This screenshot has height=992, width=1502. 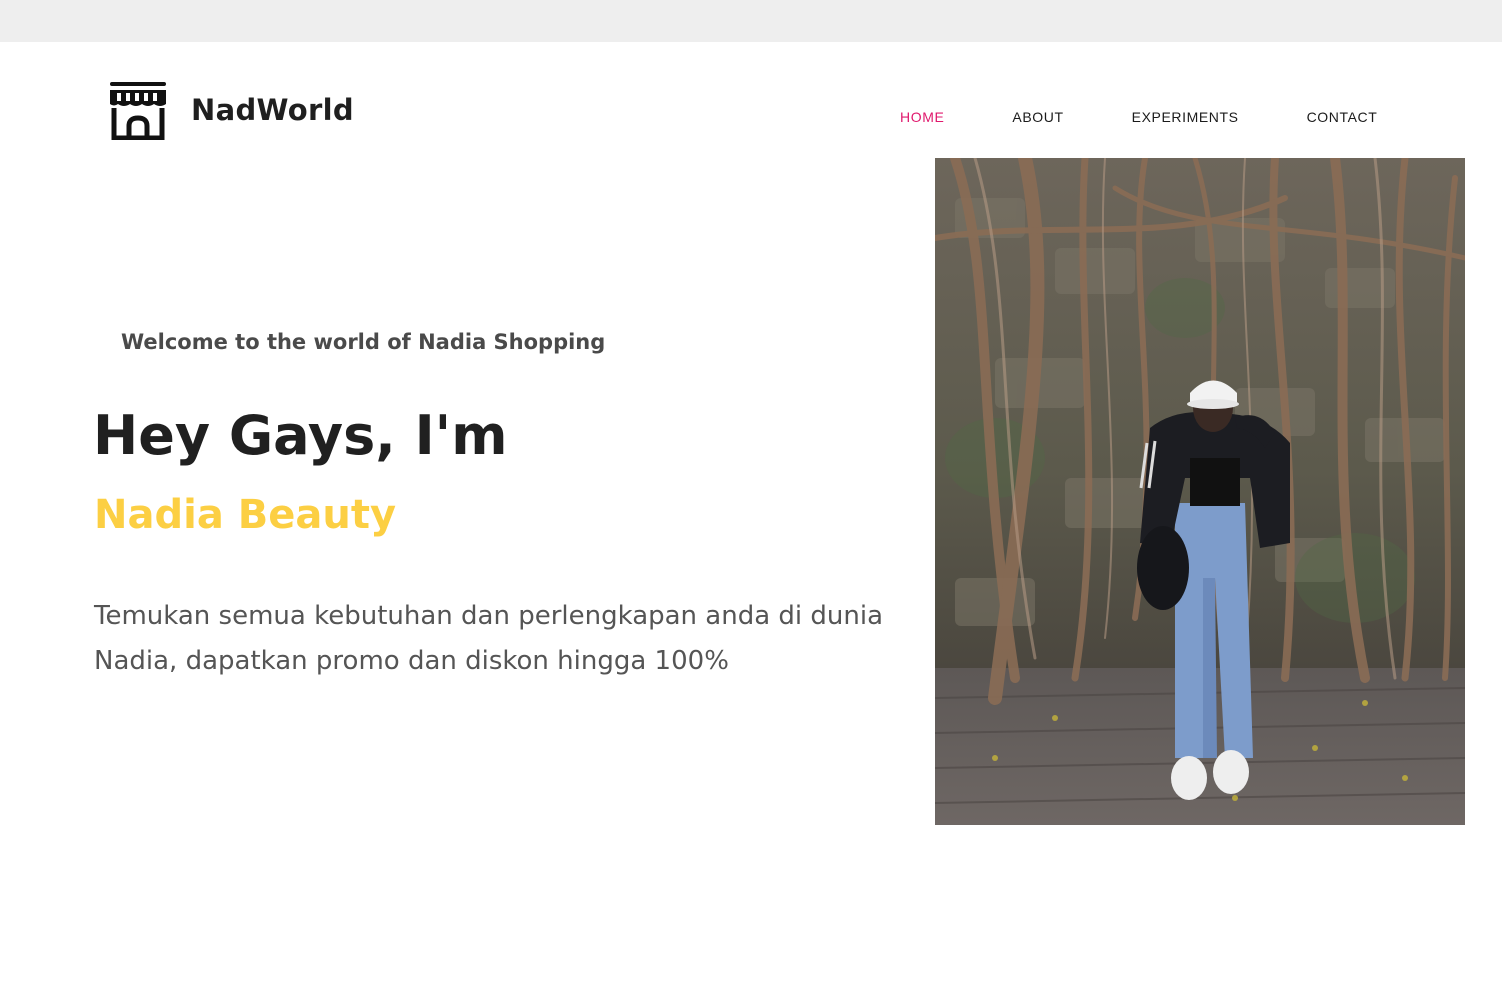 I want to click on brand-logo: NadWorld, so click(x=231, y=110).